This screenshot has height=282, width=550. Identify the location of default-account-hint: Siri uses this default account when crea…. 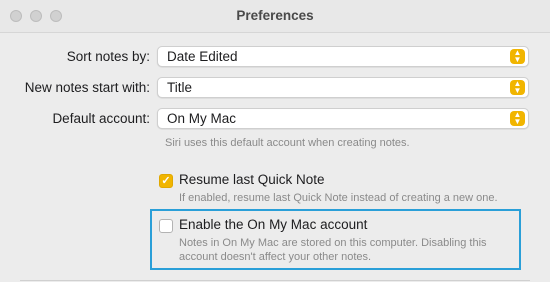
(287, 143).